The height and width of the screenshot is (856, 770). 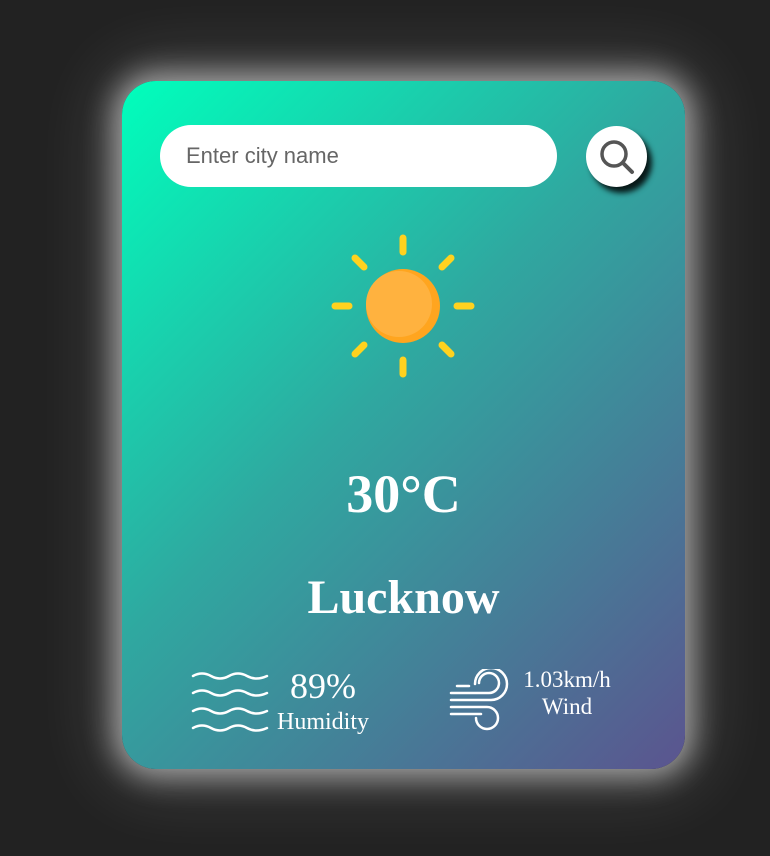 I want to click on sun-icon, so click(x=403, y=306).